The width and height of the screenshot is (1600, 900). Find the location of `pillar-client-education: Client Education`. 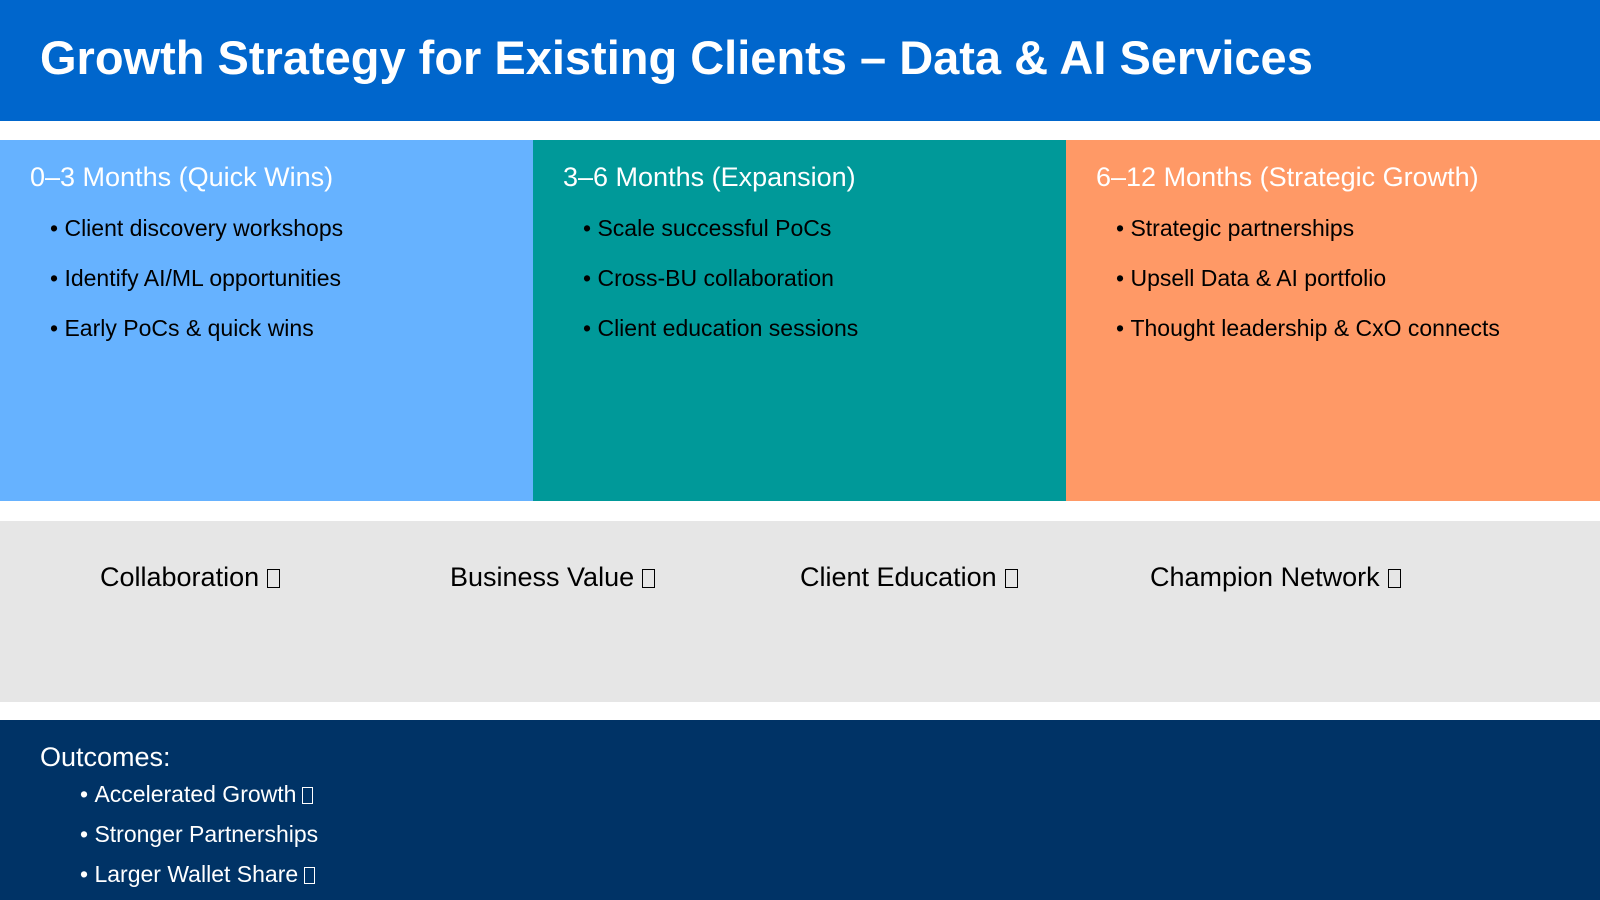

pillar-client-education: Client Education is located at coordinates (909, 577).